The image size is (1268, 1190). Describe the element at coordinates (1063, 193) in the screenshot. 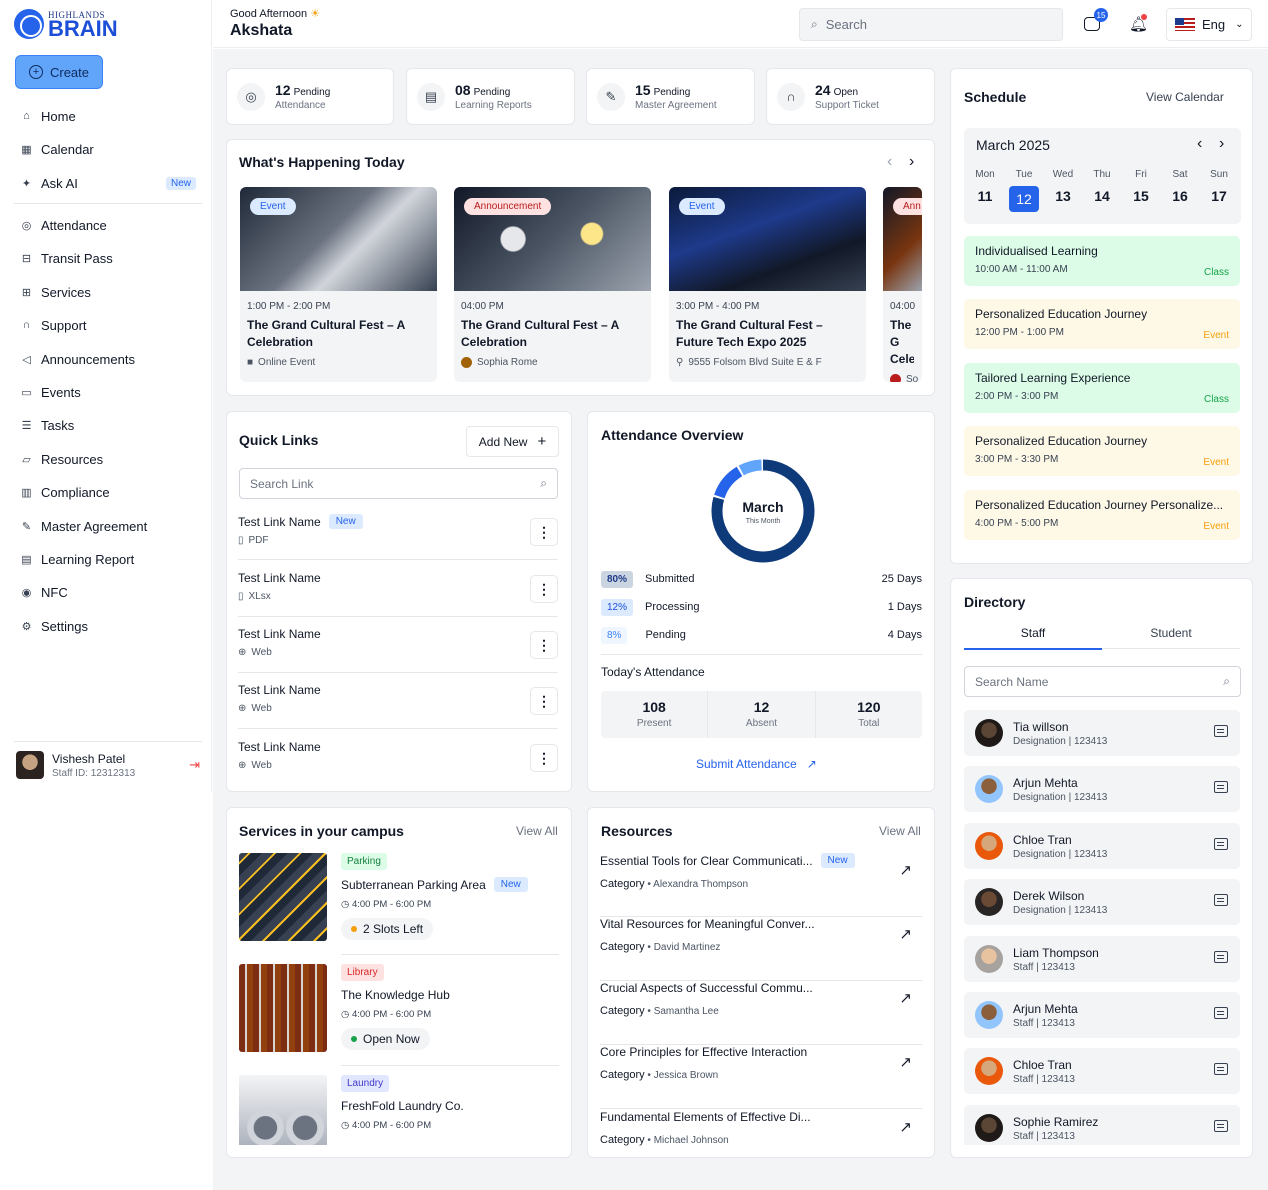

I see `day-cell: Wed 13` at that location.